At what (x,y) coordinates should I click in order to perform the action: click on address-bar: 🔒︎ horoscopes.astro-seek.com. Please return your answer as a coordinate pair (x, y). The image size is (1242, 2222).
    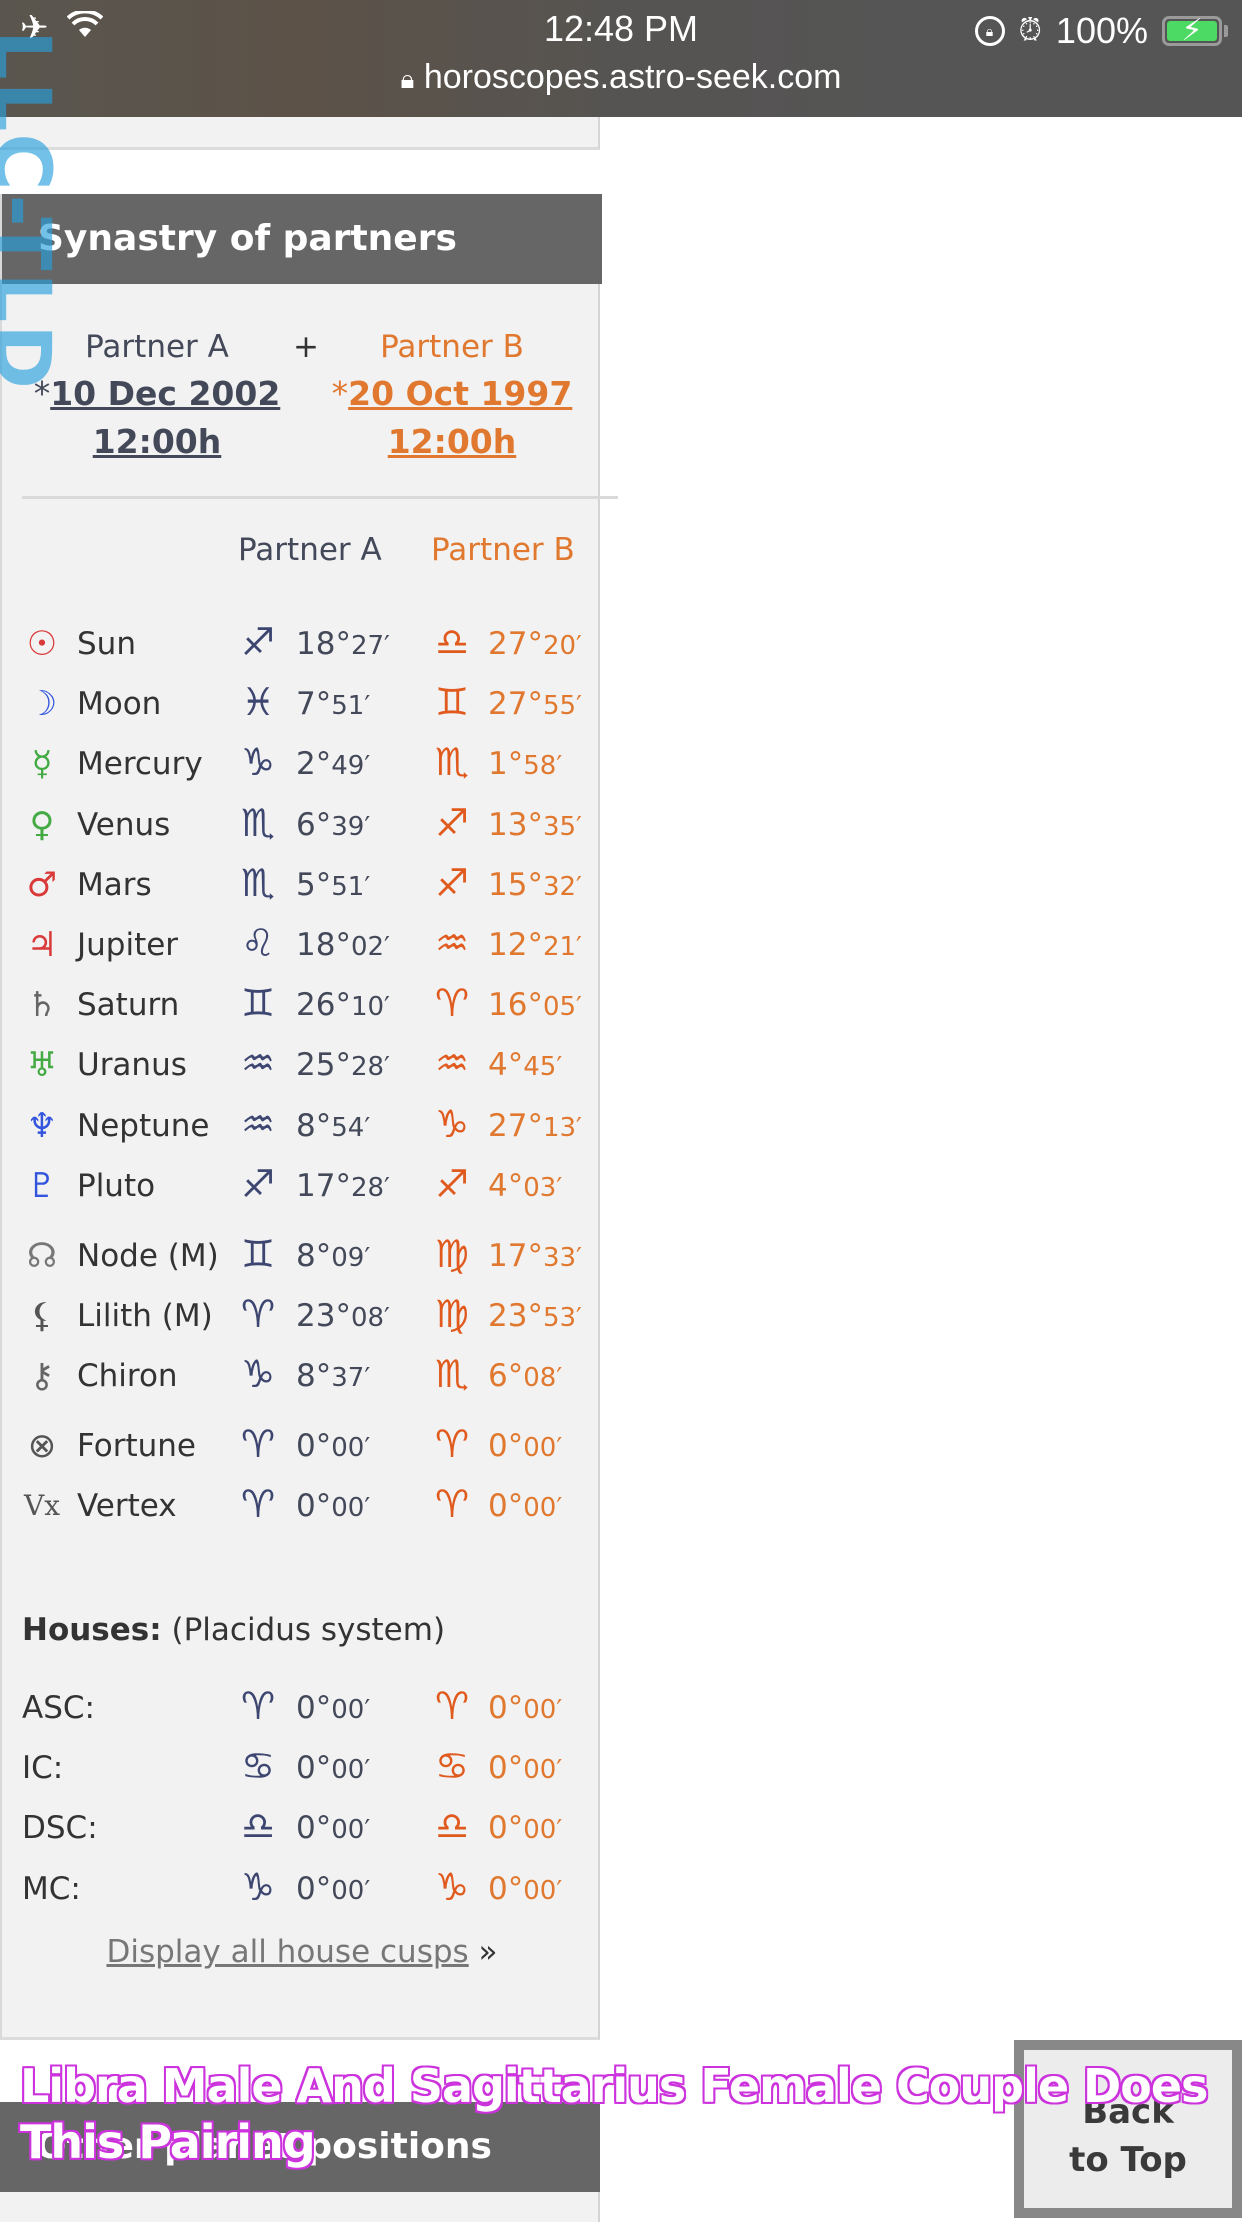
    Looking at the image, I should click on (621, 77).